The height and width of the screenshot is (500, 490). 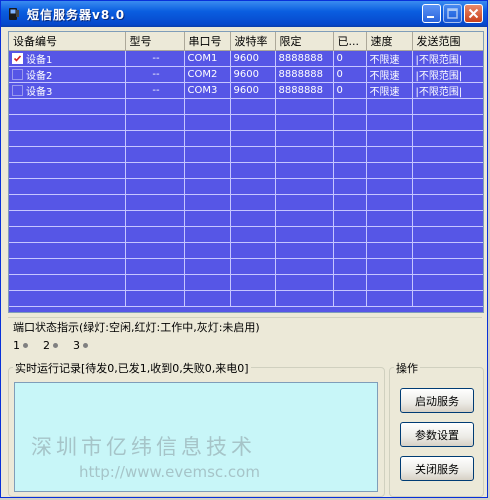 I want to click on port-indicator: 2, so click(x=50, y=345).